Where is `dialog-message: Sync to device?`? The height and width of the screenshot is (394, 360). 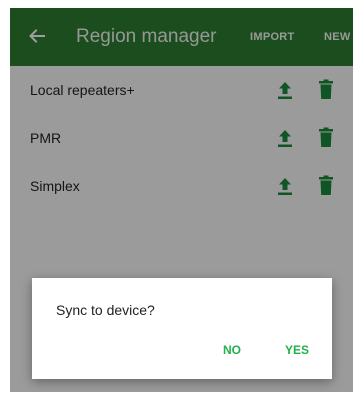 dialog-message: Sync to device? is located at coordinates (105, 310).